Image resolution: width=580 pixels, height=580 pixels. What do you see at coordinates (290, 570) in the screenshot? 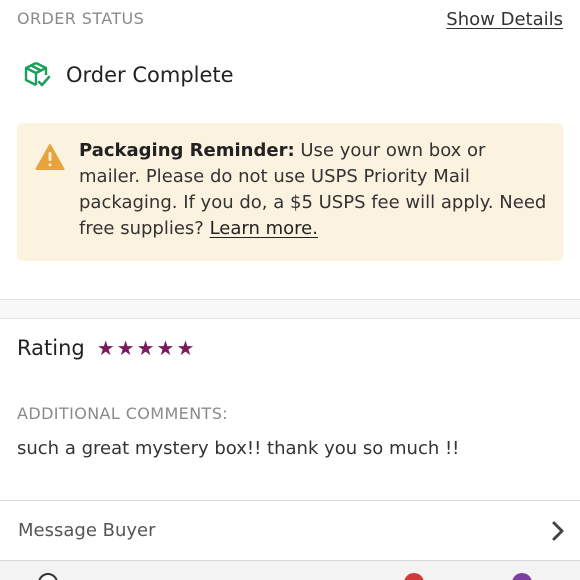
I see `bottom-nav-bar` at bounding box center [290, 570].